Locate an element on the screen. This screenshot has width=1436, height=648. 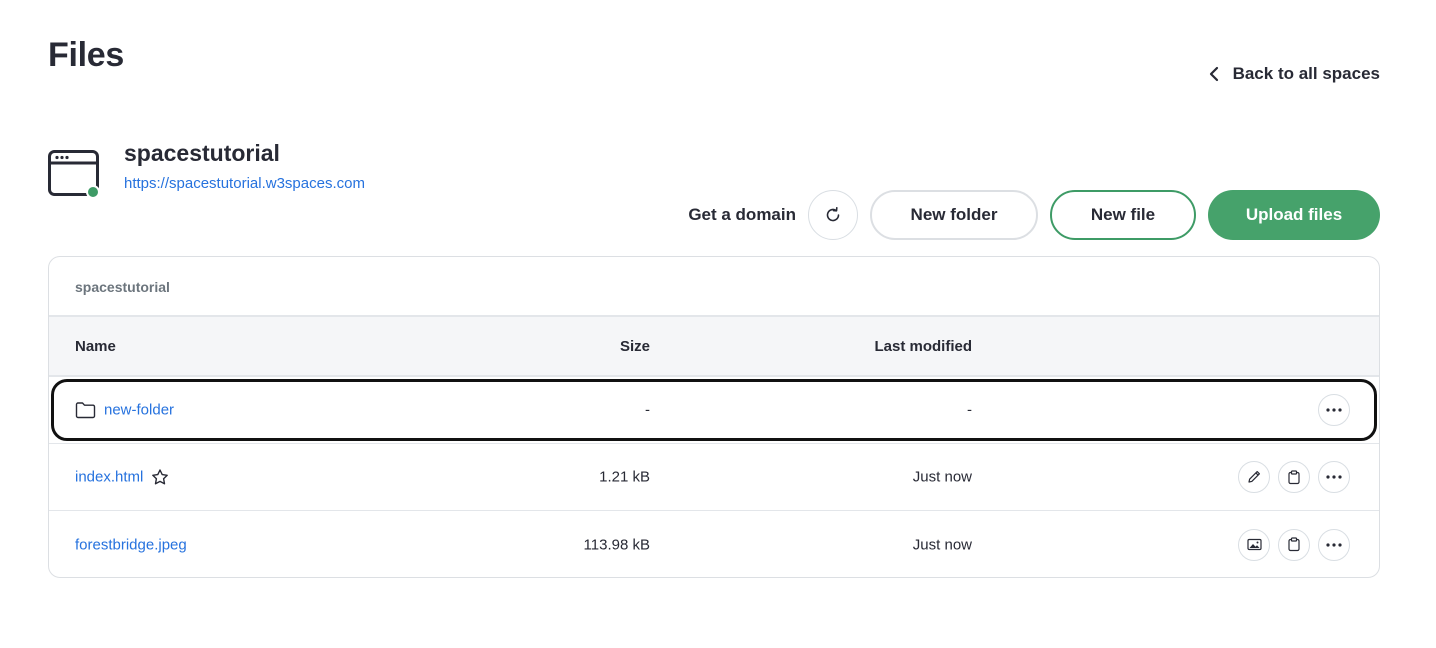
star-icon is located at coordinates (160, 477).